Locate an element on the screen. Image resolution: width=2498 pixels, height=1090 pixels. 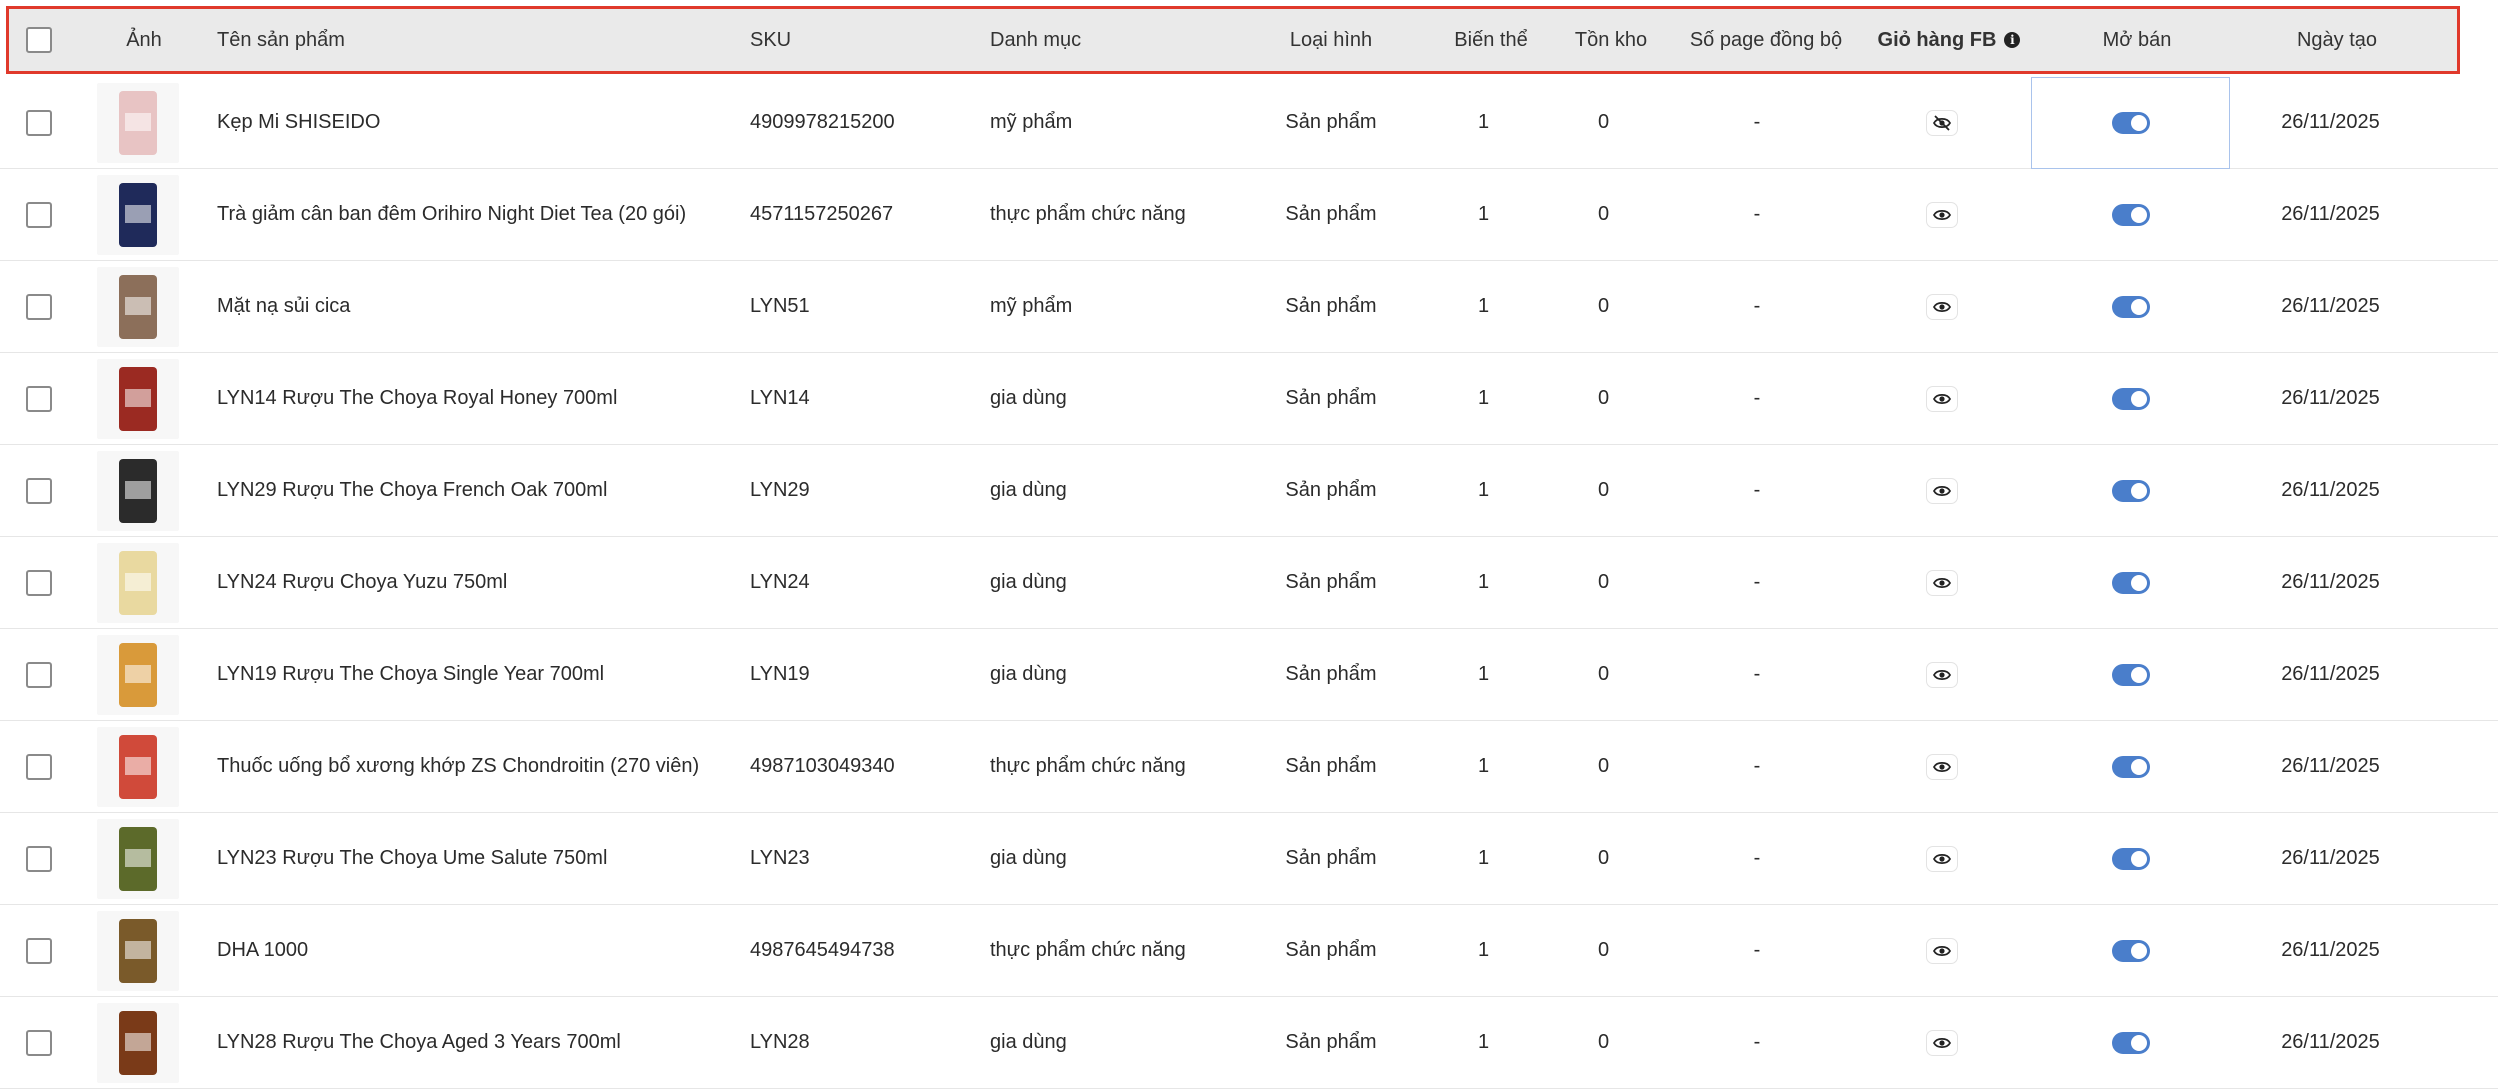
product-name: DHA 1000 is located at coordinates (262, 950).